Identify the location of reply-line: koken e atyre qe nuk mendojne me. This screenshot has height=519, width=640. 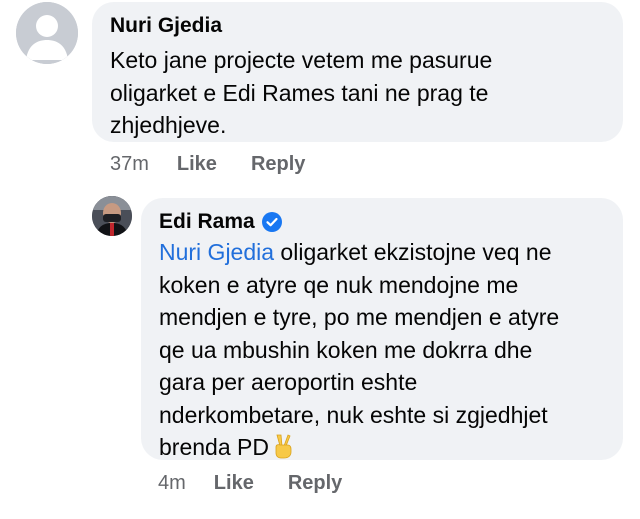
(339, 284).